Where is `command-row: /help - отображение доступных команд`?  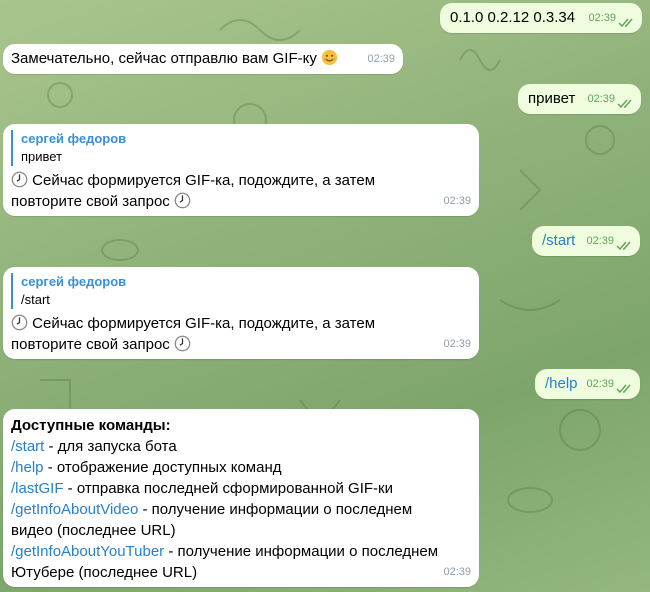
command-row: /help - отображение доступных команд is located at coordinates (146, 467).